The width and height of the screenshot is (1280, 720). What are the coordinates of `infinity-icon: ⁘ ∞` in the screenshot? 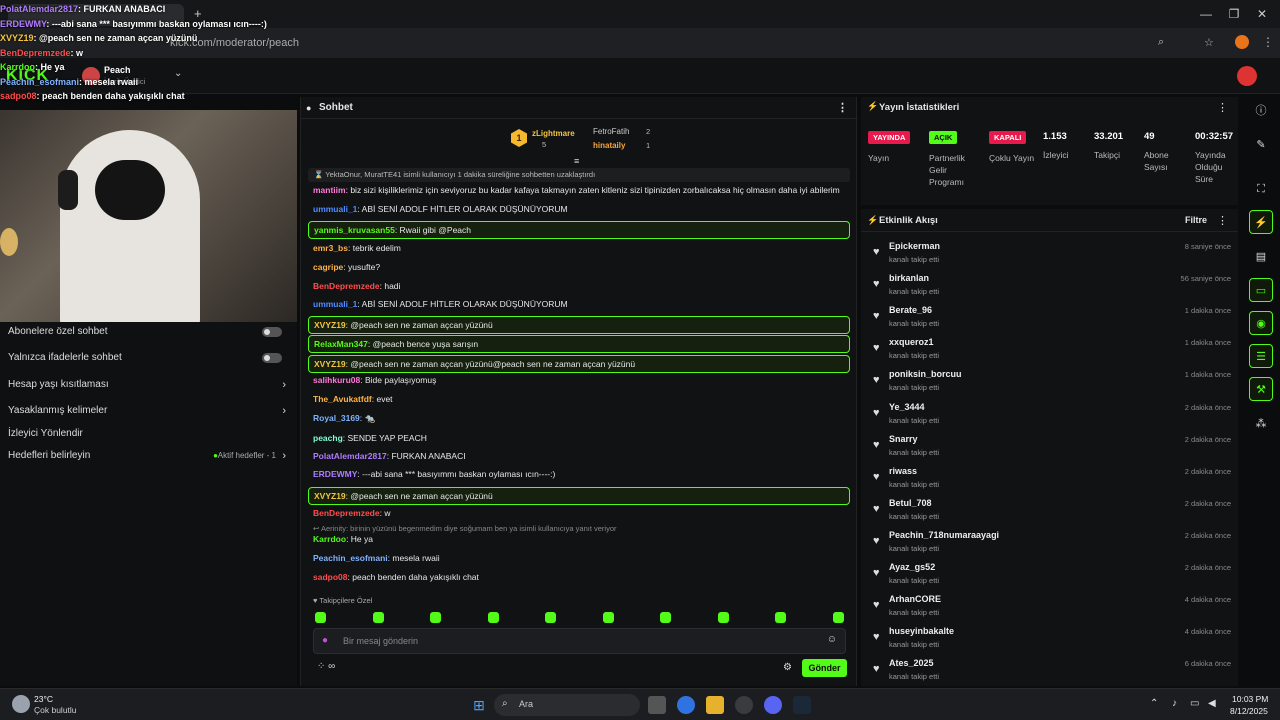 It's located at (326, 666).